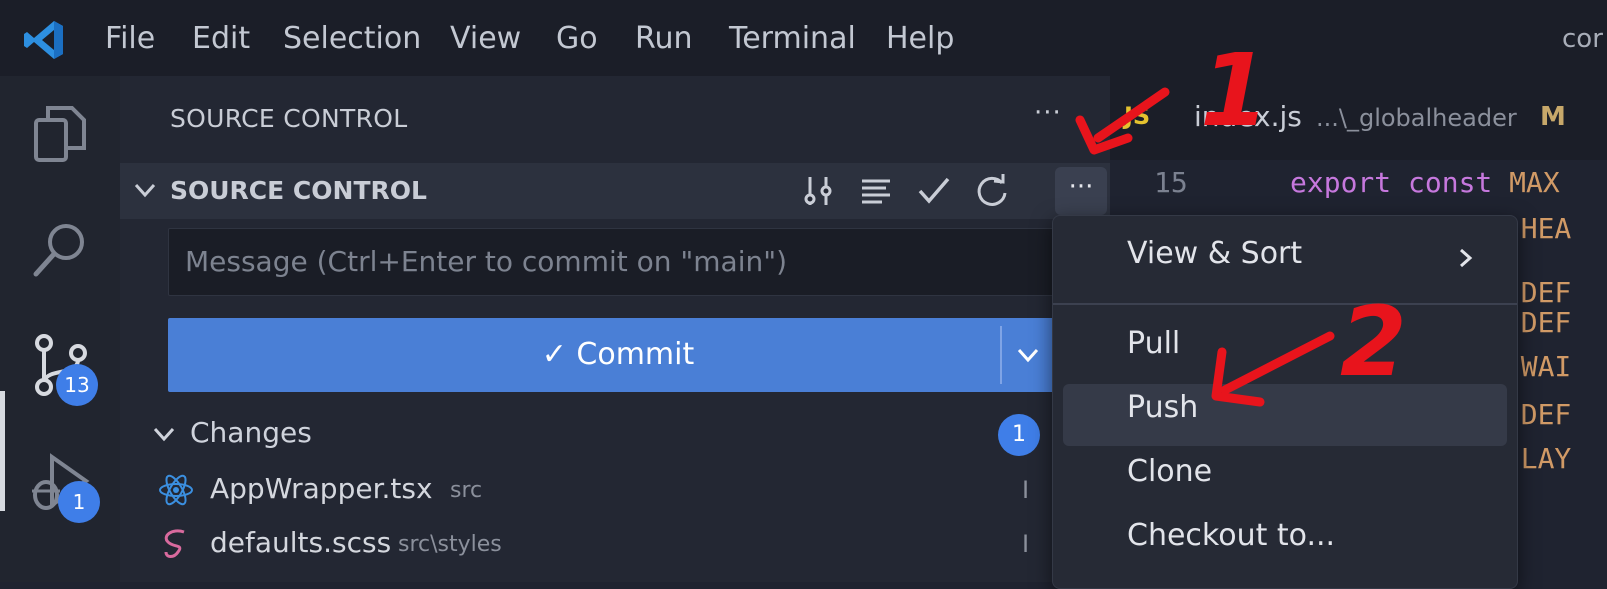 The height and width of the screenshot is (589, 1607). I want to click on commit-button-divider, so click(1001, 355).